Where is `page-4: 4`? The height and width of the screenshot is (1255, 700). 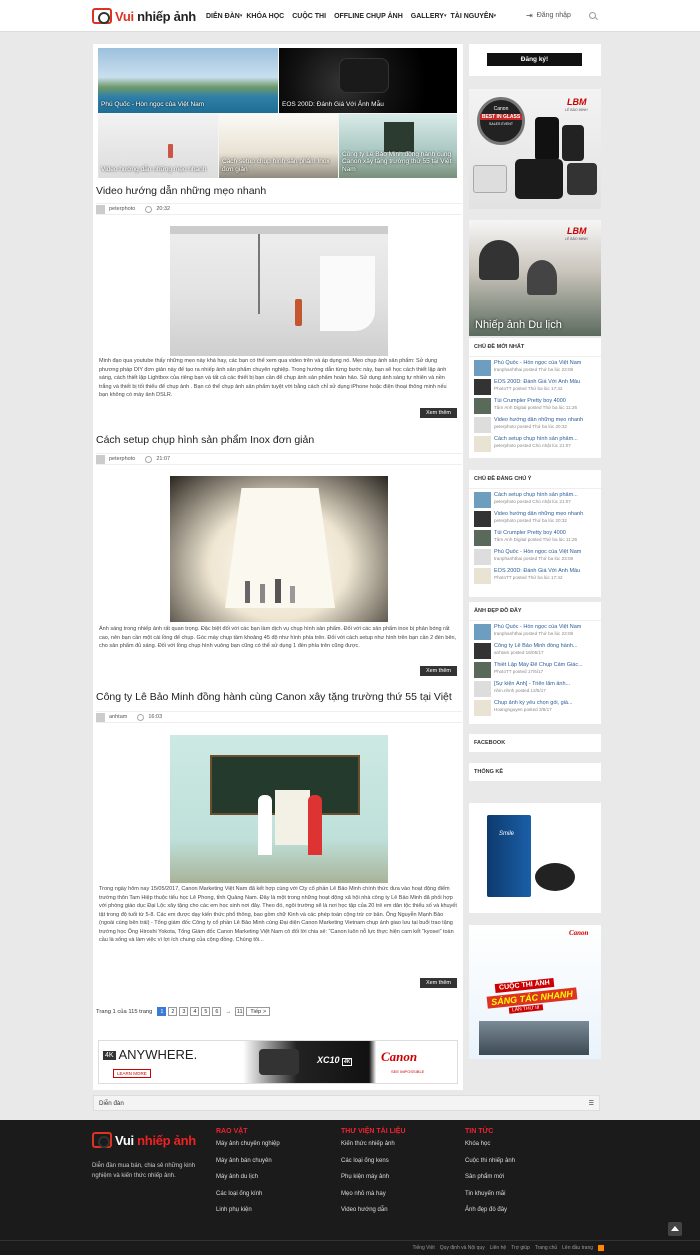 page-4: 4 is located at coordinates (195, 1011).